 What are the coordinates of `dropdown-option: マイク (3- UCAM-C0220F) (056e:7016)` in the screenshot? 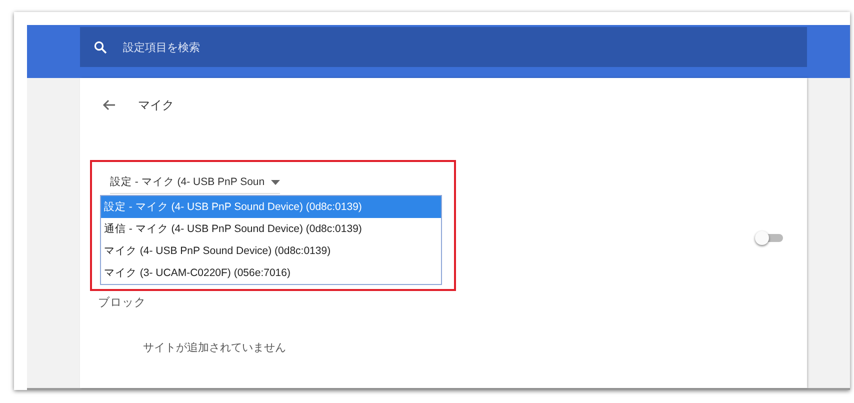 It's located at (271, 273).